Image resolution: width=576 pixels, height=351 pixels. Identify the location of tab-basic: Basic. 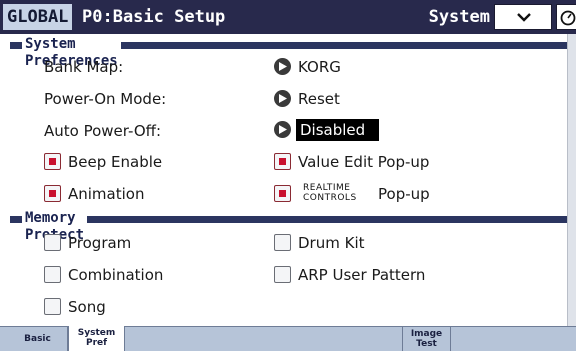
(38, 339).